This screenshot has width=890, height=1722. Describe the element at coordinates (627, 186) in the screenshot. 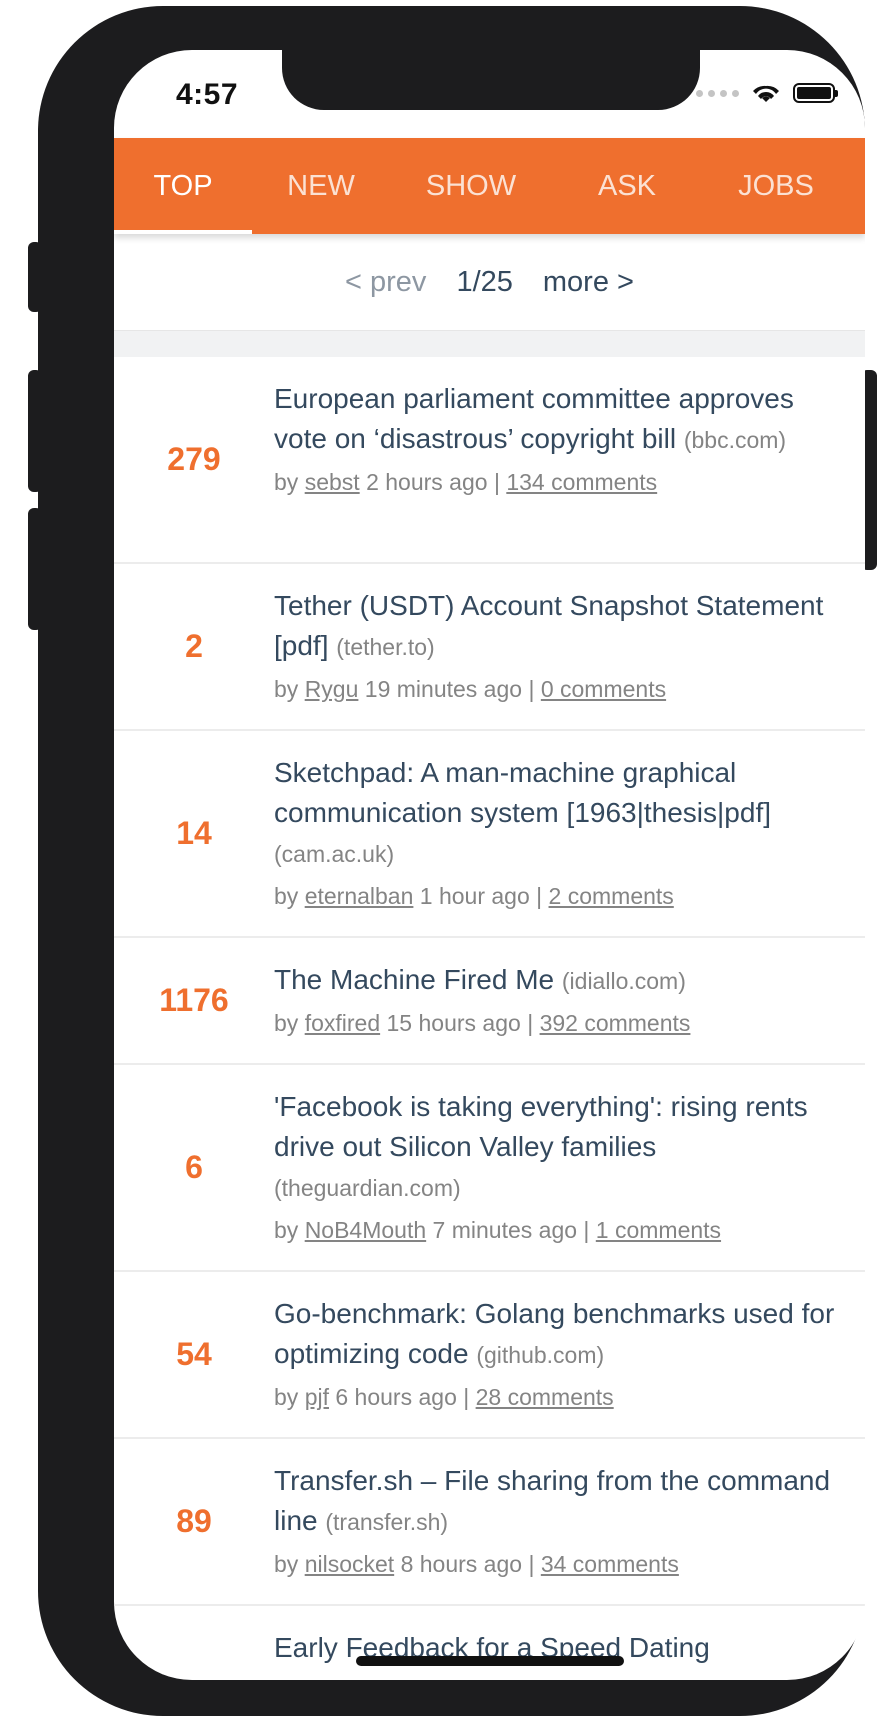

I see `tab-ask: ASK` at that location.